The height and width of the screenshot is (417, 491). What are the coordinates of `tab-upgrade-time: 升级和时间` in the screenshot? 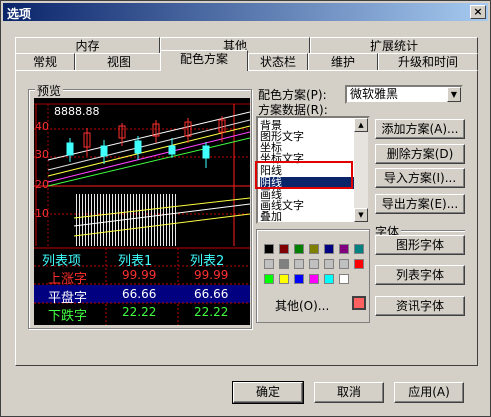 It's located at (428, 62).